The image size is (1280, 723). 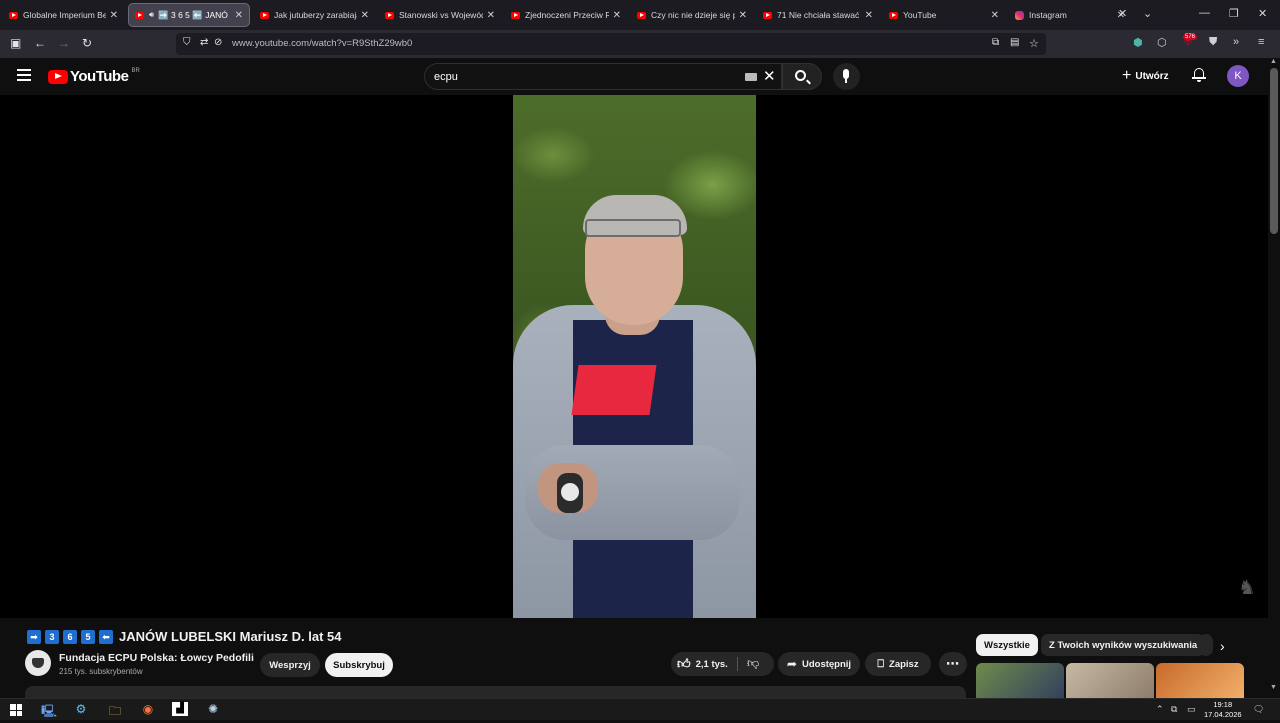 I want to click on tray-chevron-icon: ⌃, so click(x=1160, y=709).